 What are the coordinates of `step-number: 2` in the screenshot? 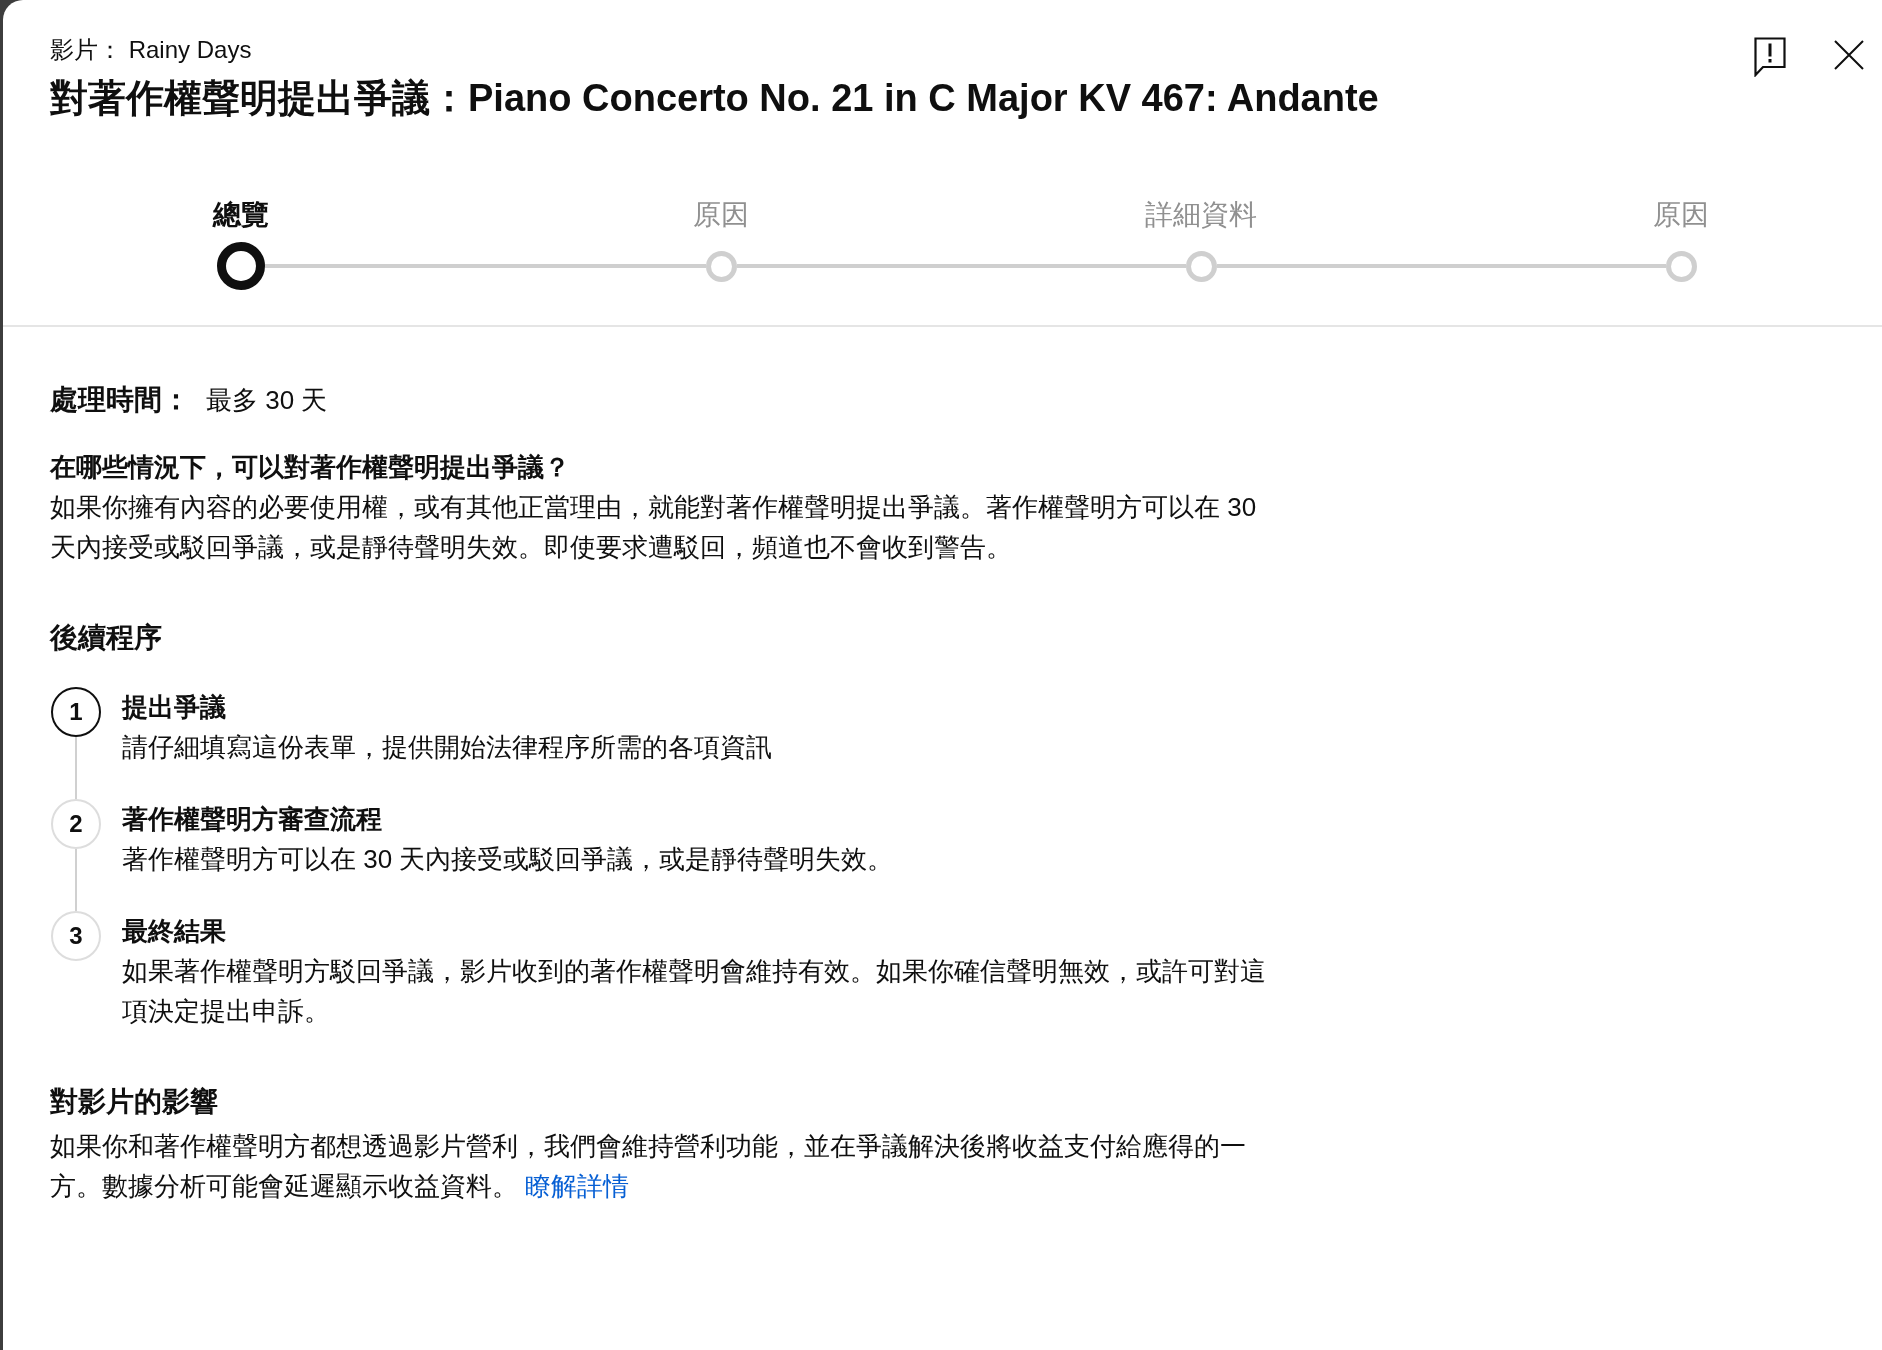 It's located at (76, 824).